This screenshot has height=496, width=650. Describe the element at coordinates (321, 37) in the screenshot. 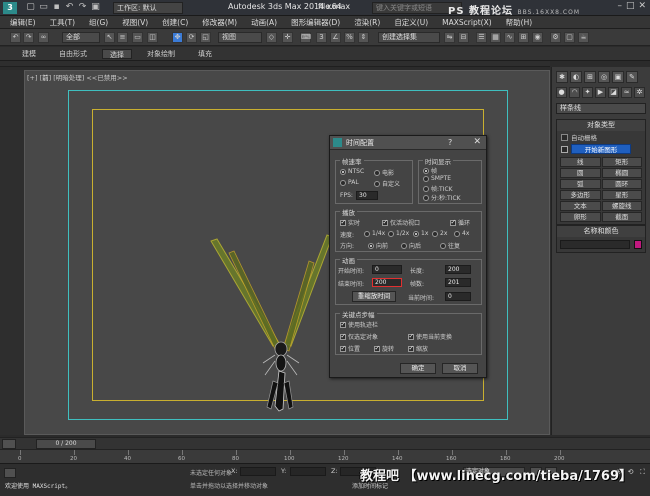

I see `snap-3d-icon: 3` at that location.